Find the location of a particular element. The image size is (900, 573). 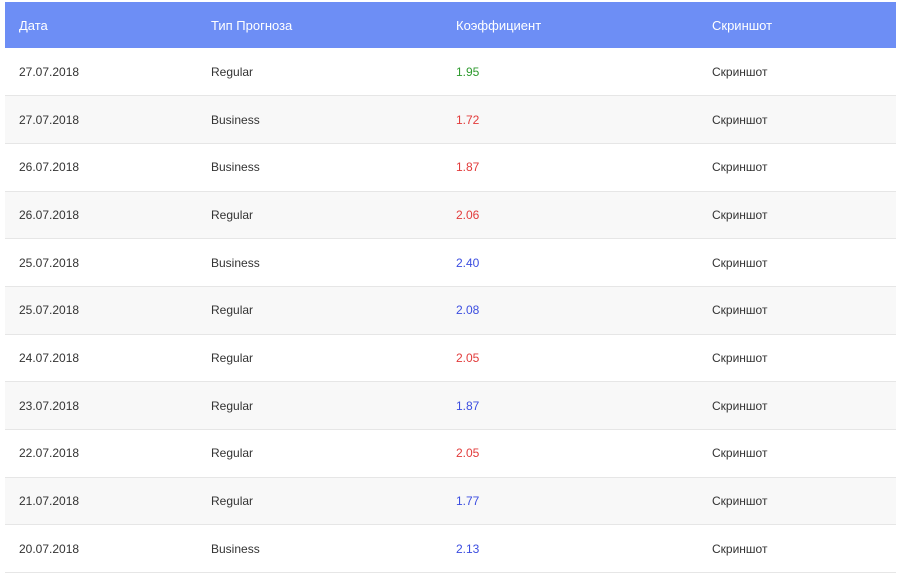

header-type: Тип Прогноза is located at coordinates (252, 25).